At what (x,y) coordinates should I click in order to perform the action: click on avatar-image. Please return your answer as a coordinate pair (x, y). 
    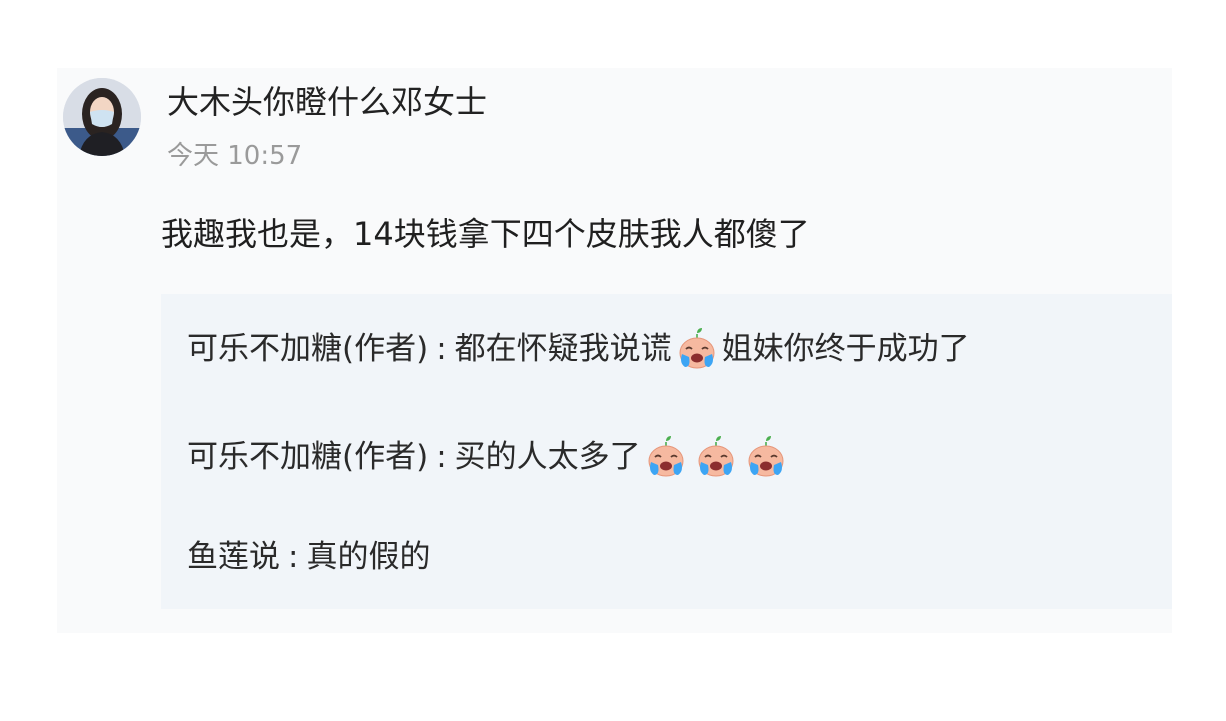
    Looking at the image, I should click on (102, 117).